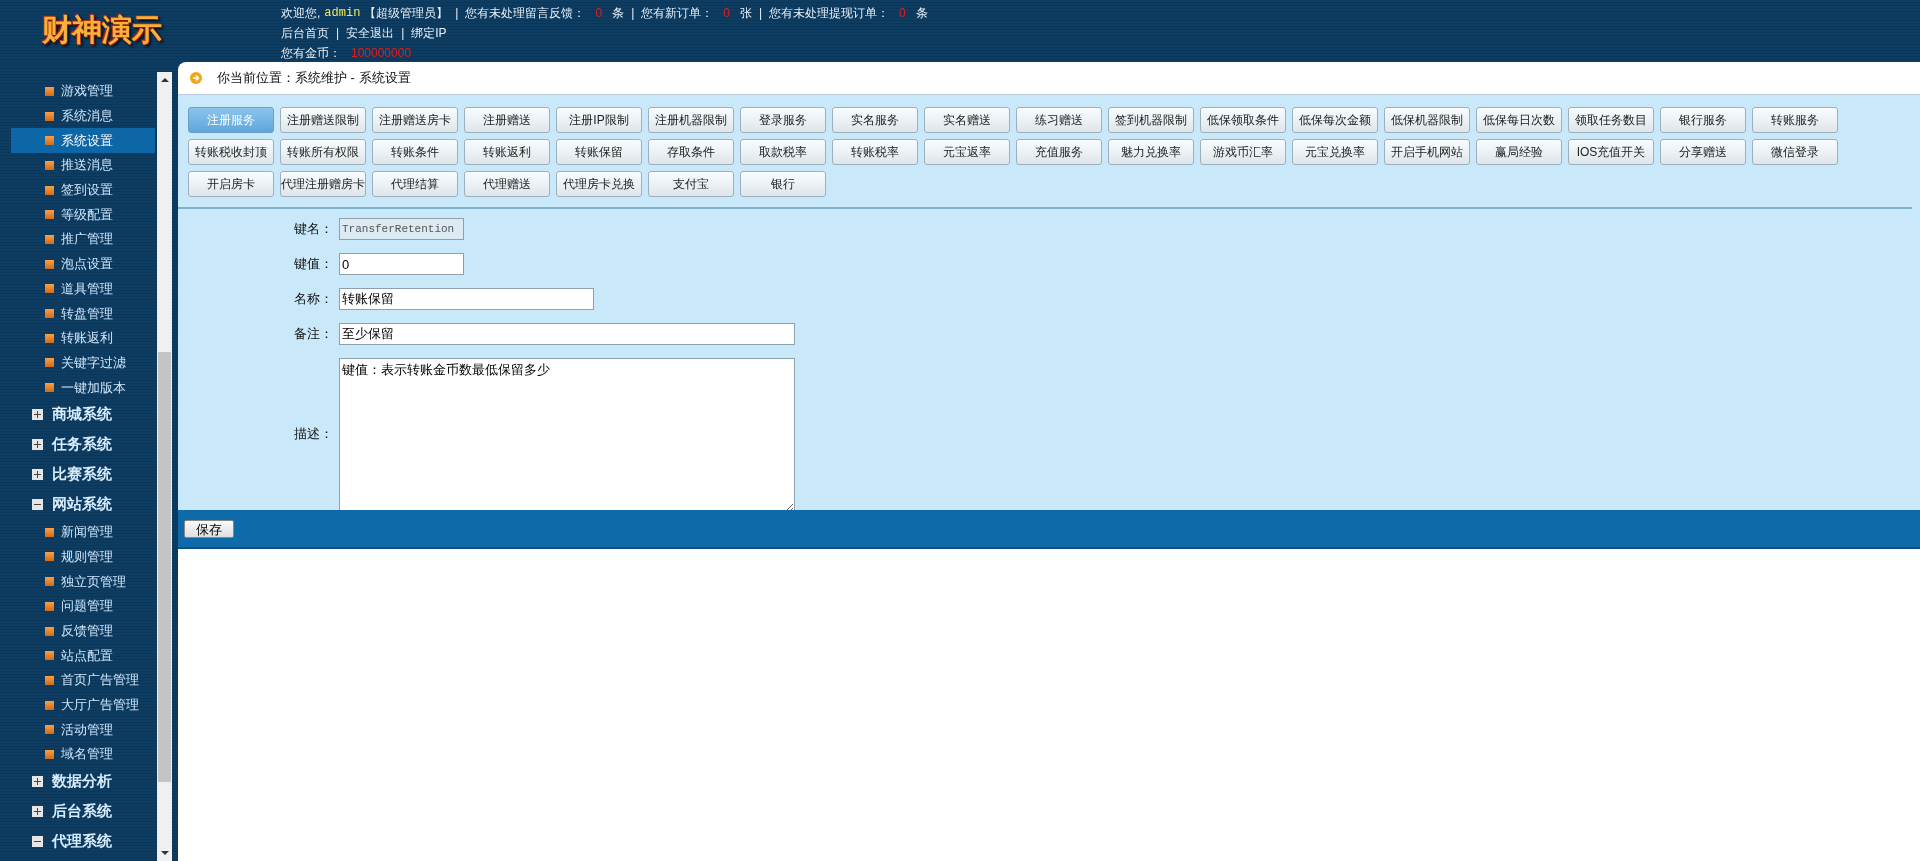  I want to click on settings-tab: 元宝兑换率, so click(1335, 152).